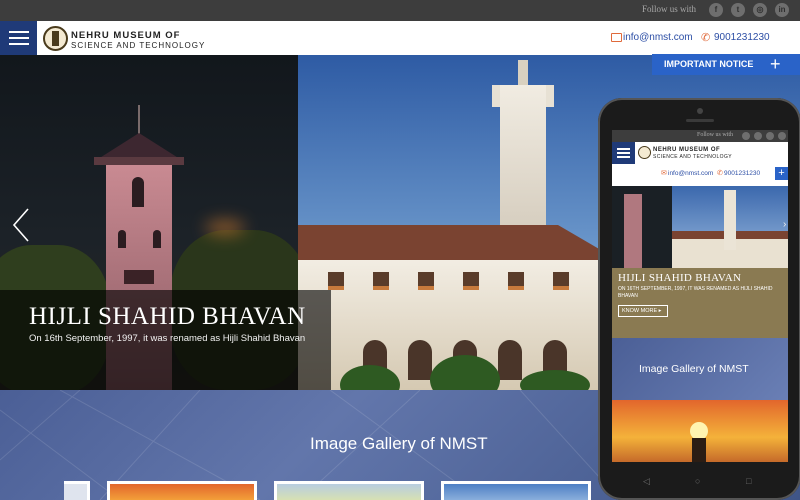 This screenshot has height=500, width=800. Describe the element at coordinates (690, 173) in the screenshot. I see `mobile-email-link: info@nmst.com` at that location.